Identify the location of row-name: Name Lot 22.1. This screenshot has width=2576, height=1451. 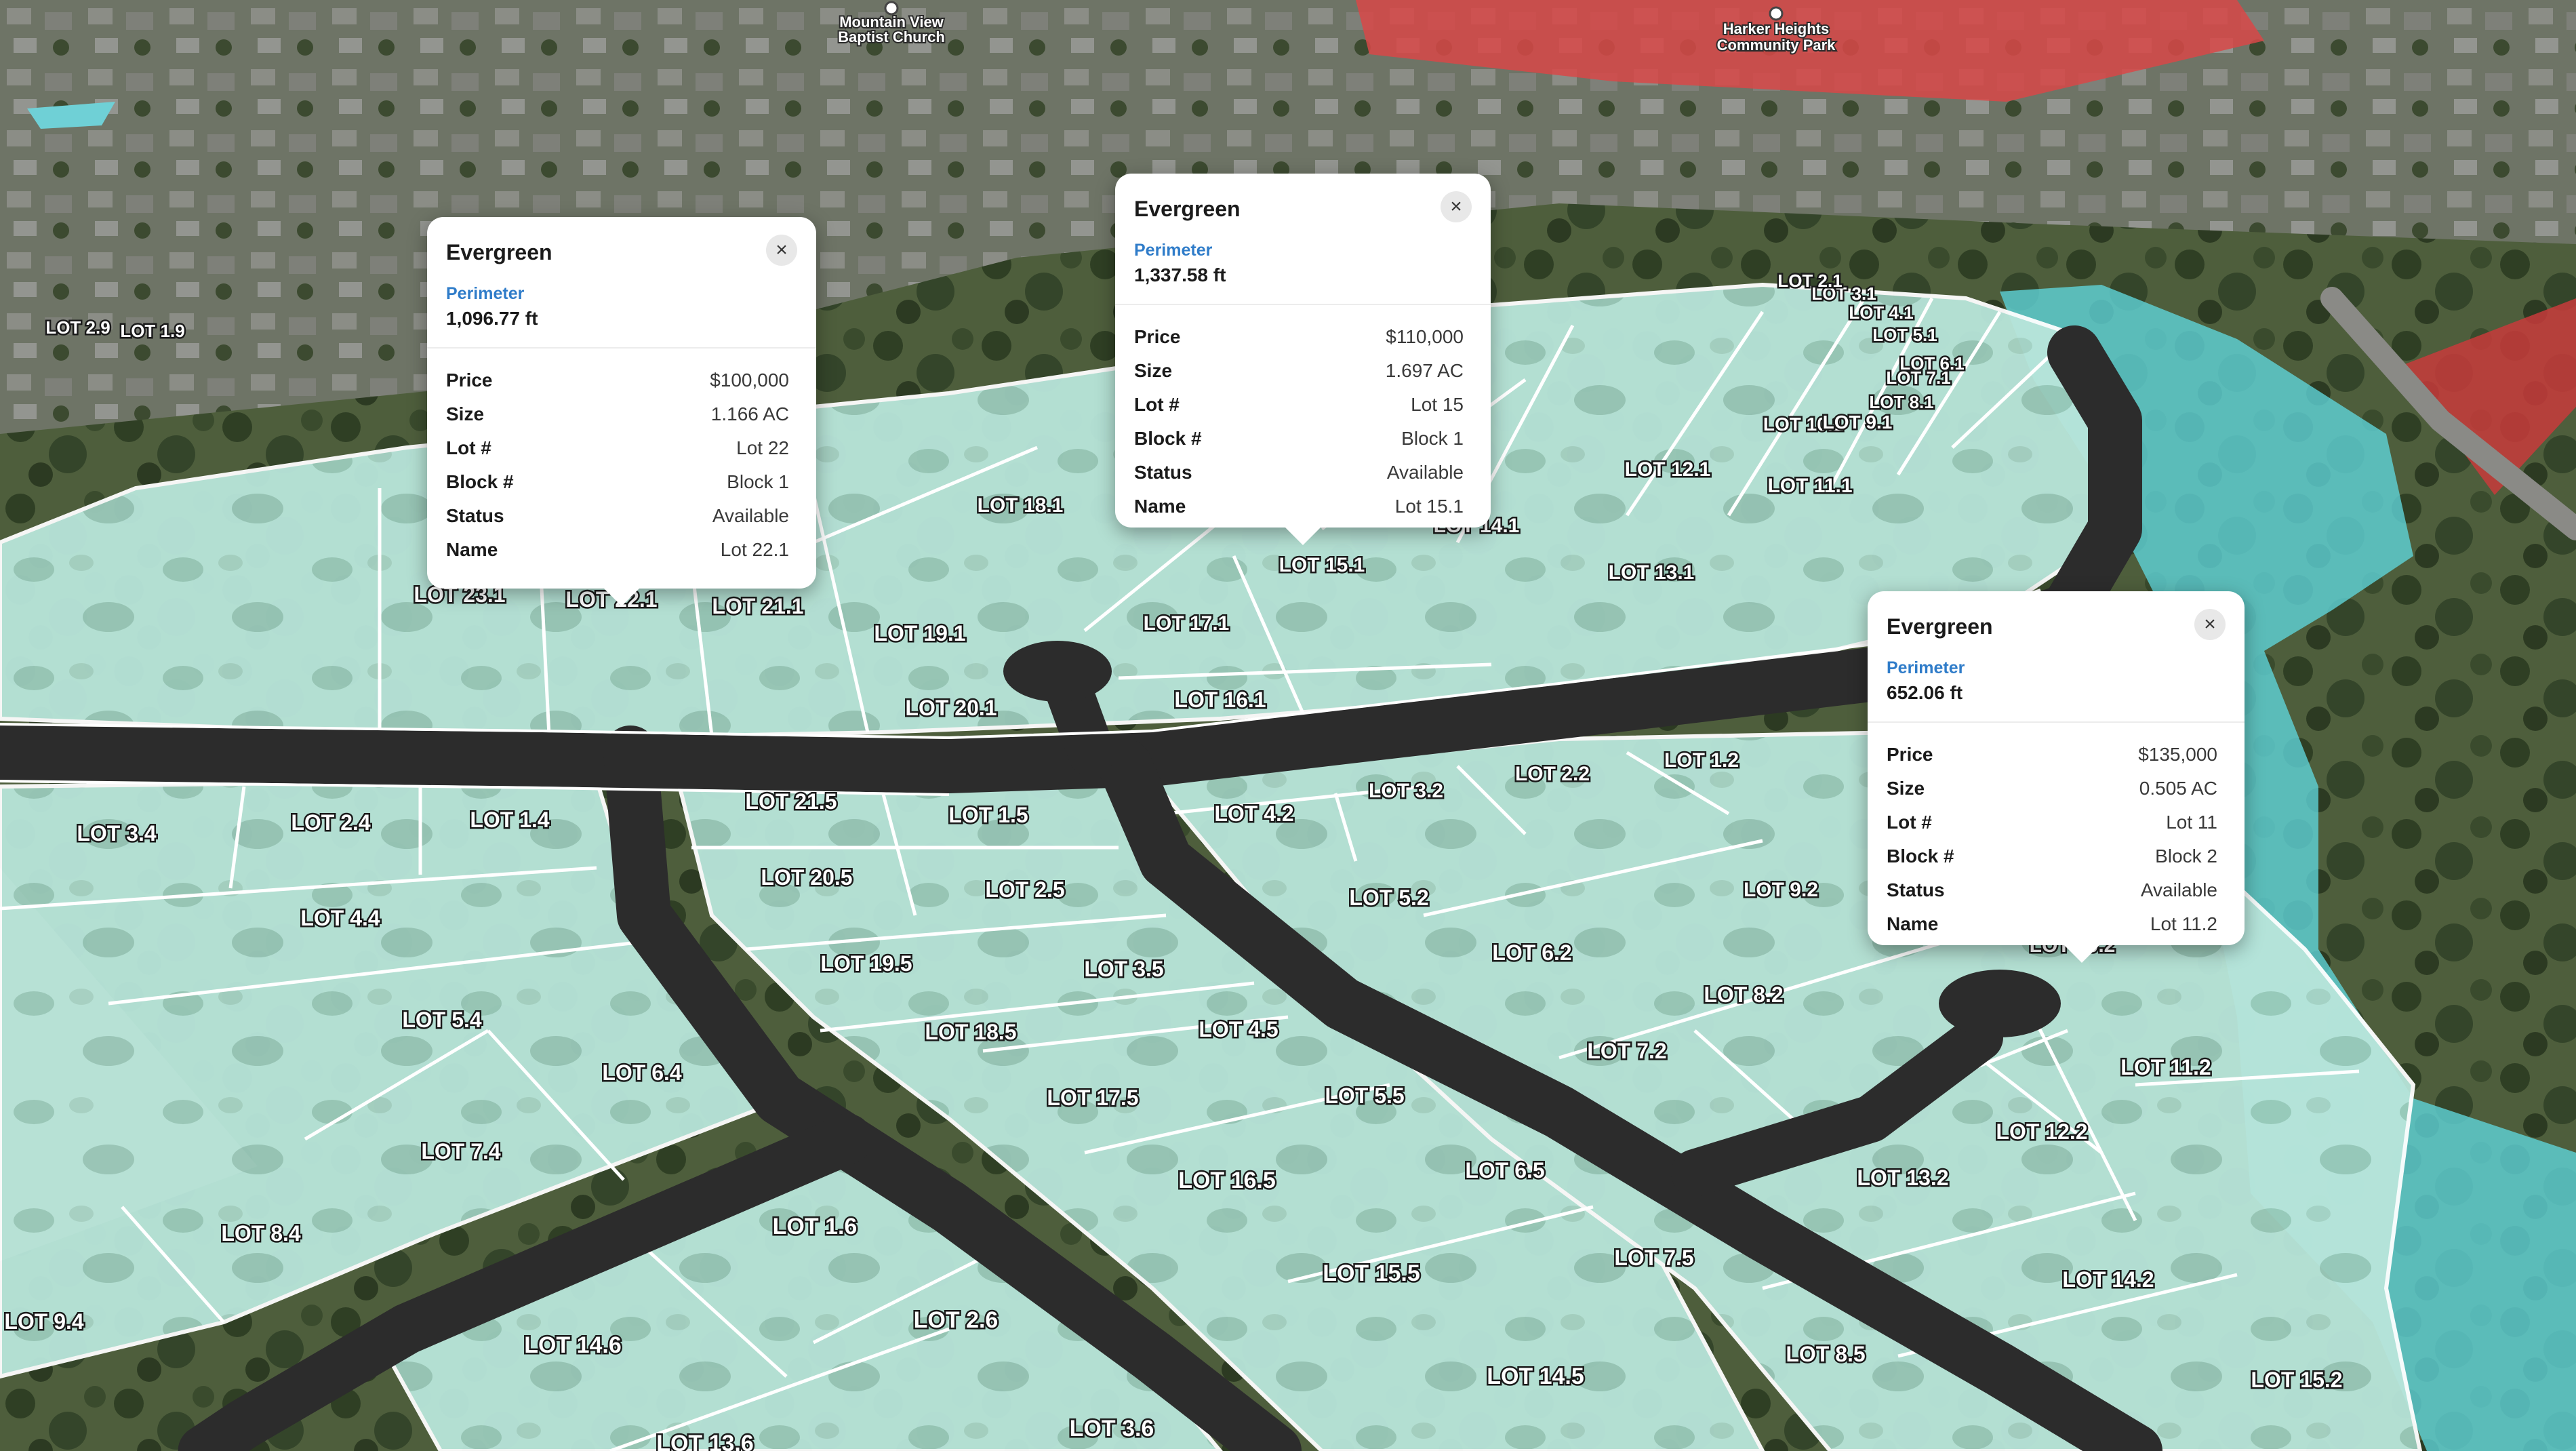
(617, 550).